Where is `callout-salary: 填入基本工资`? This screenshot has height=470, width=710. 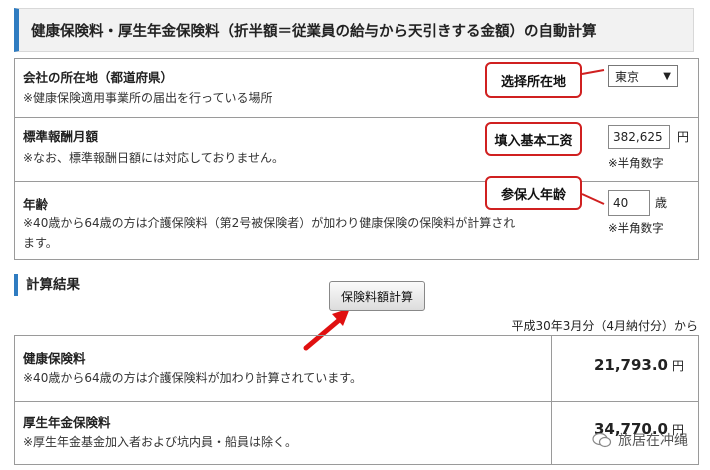 callout-salary: 填入基本工资 is located at coordinates (533, 139).